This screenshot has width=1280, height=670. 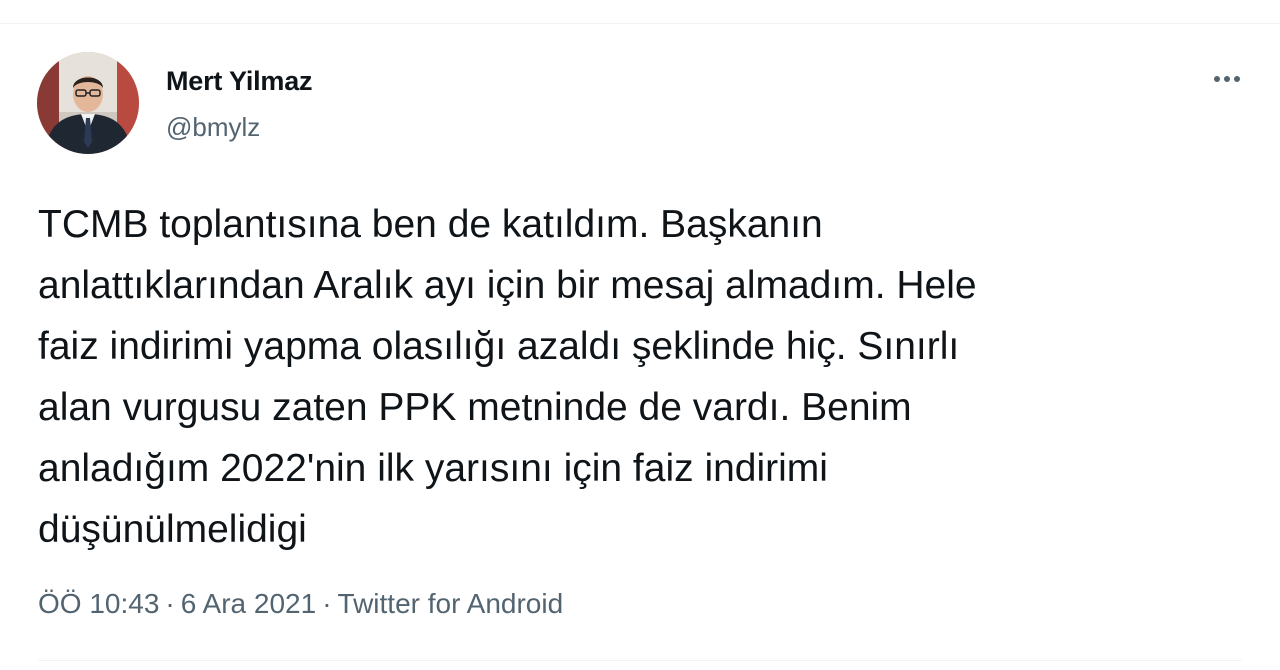 What do you see at coordinates (239, 81) in the screenshot?
I see `author-display-name: Mert Yilmaz` at bounding box center [239, 81].